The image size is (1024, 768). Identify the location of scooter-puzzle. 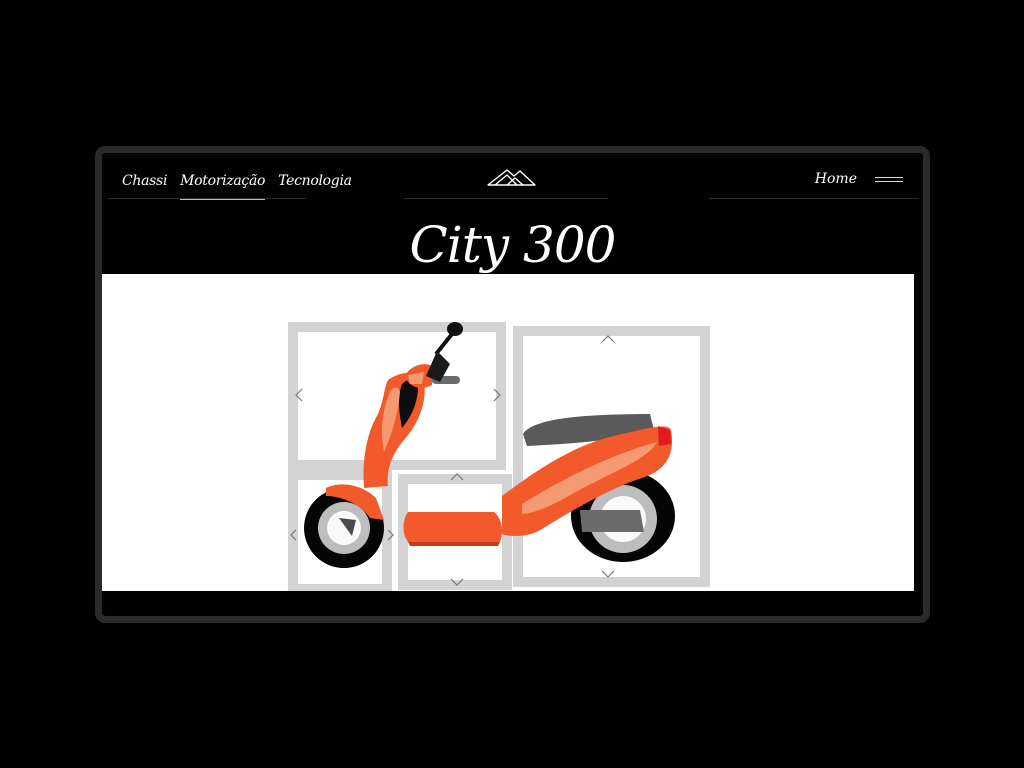
(499, 456).